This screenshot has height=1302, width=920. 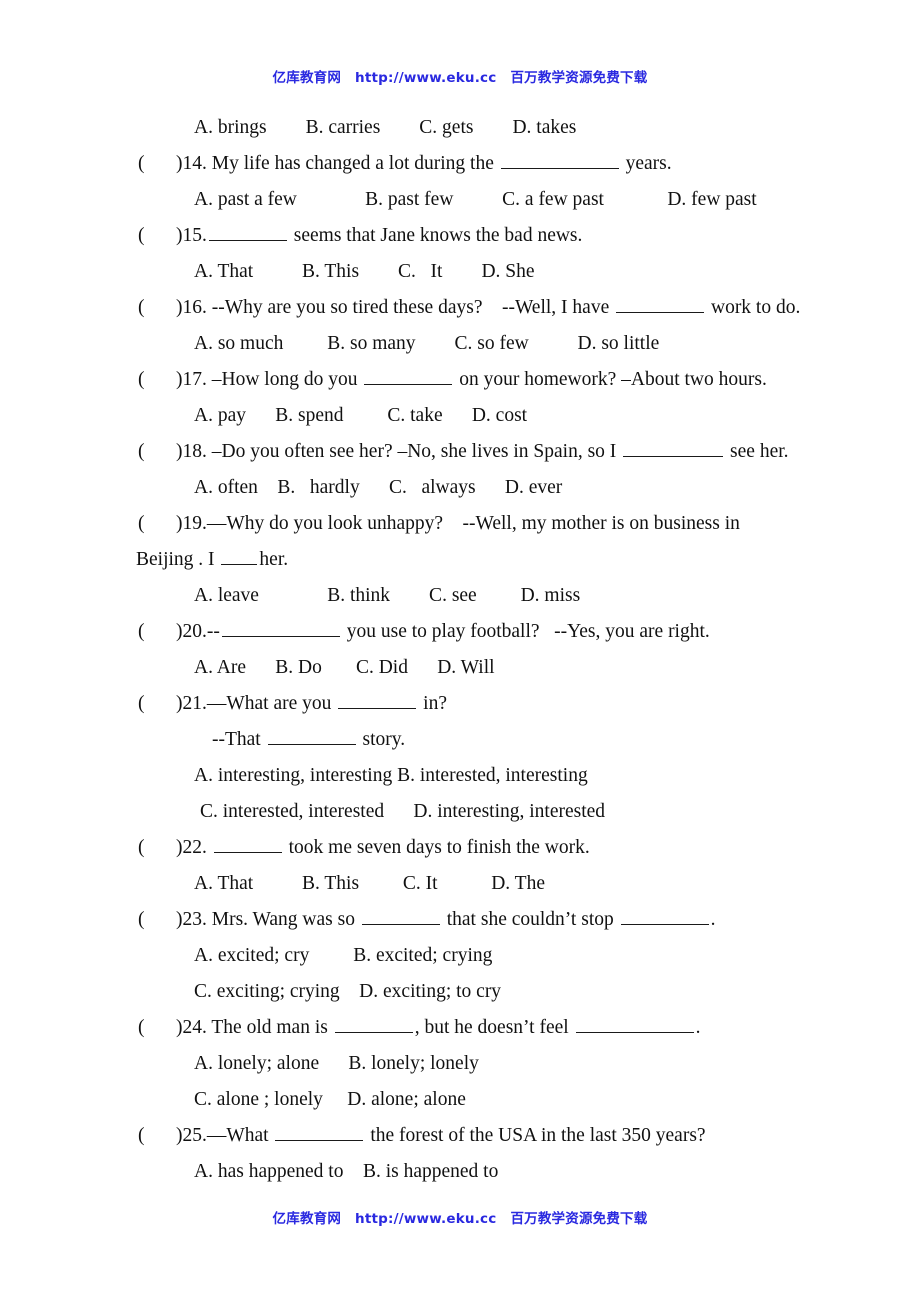 I want to click on question-stem-text: )22., so click(x=194, y=847).